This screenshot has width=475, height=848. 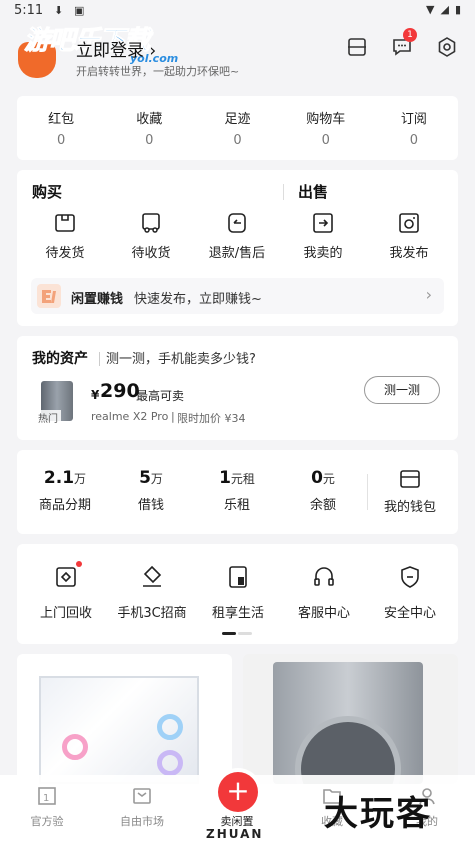 I want to click on tag-icon, so click(x=152, y=577).